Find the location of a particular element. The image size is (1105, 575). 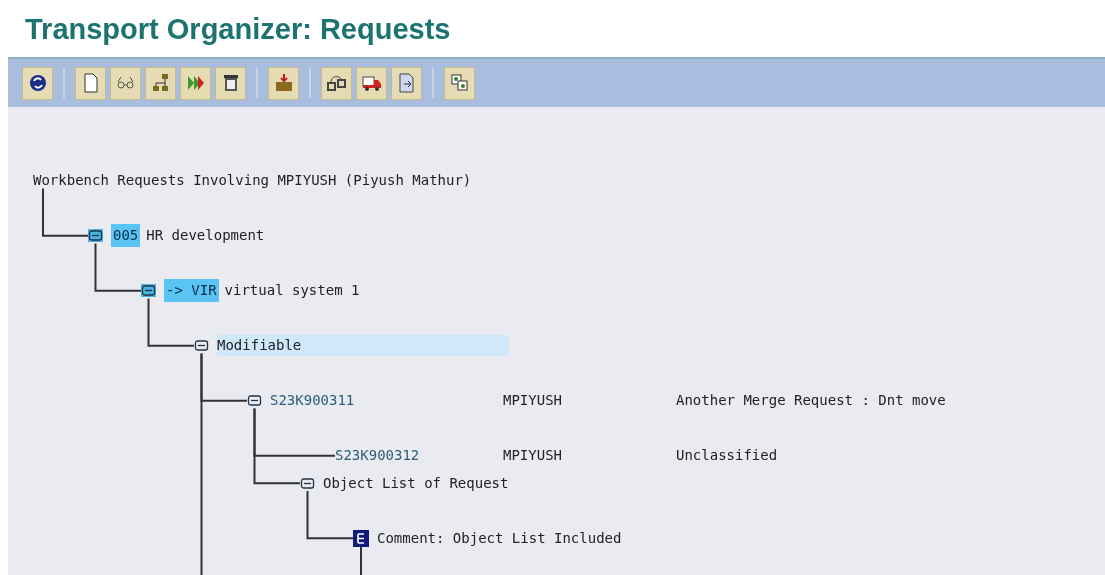

request-description: Another Merge Request : Dnt move is located at coordinates (811, 401).